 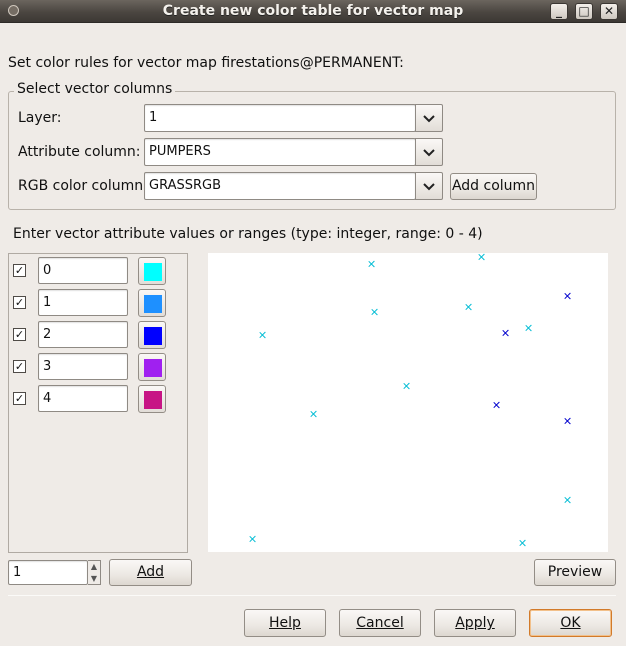 I want to click on help-button: Help, so click(x=285, y=623).